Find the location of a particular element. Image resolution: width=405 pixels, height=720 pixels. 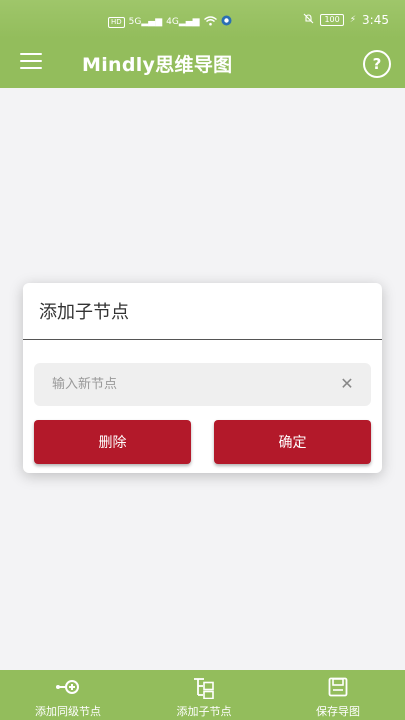

help-icon: ? is located at coordinates (377, 64).